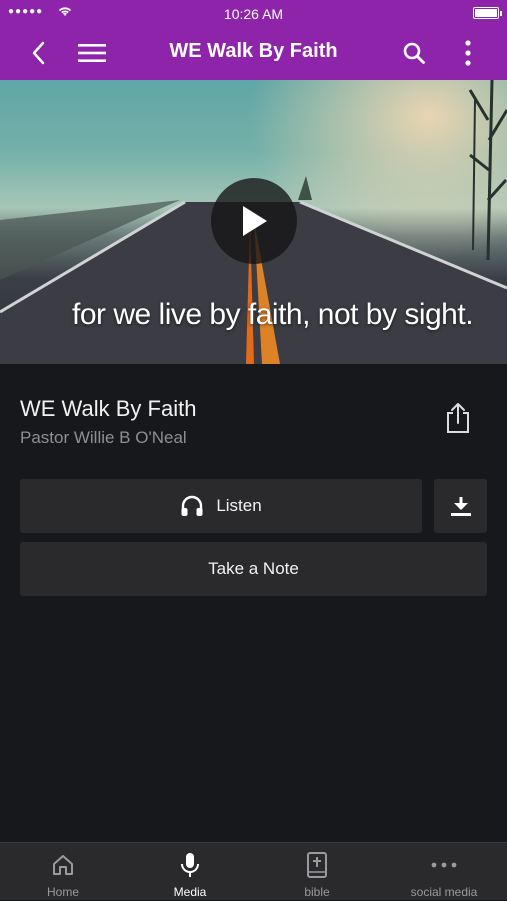  I want to click on artwork-caption: for we live by faith, not by sight., so click(273, 314).